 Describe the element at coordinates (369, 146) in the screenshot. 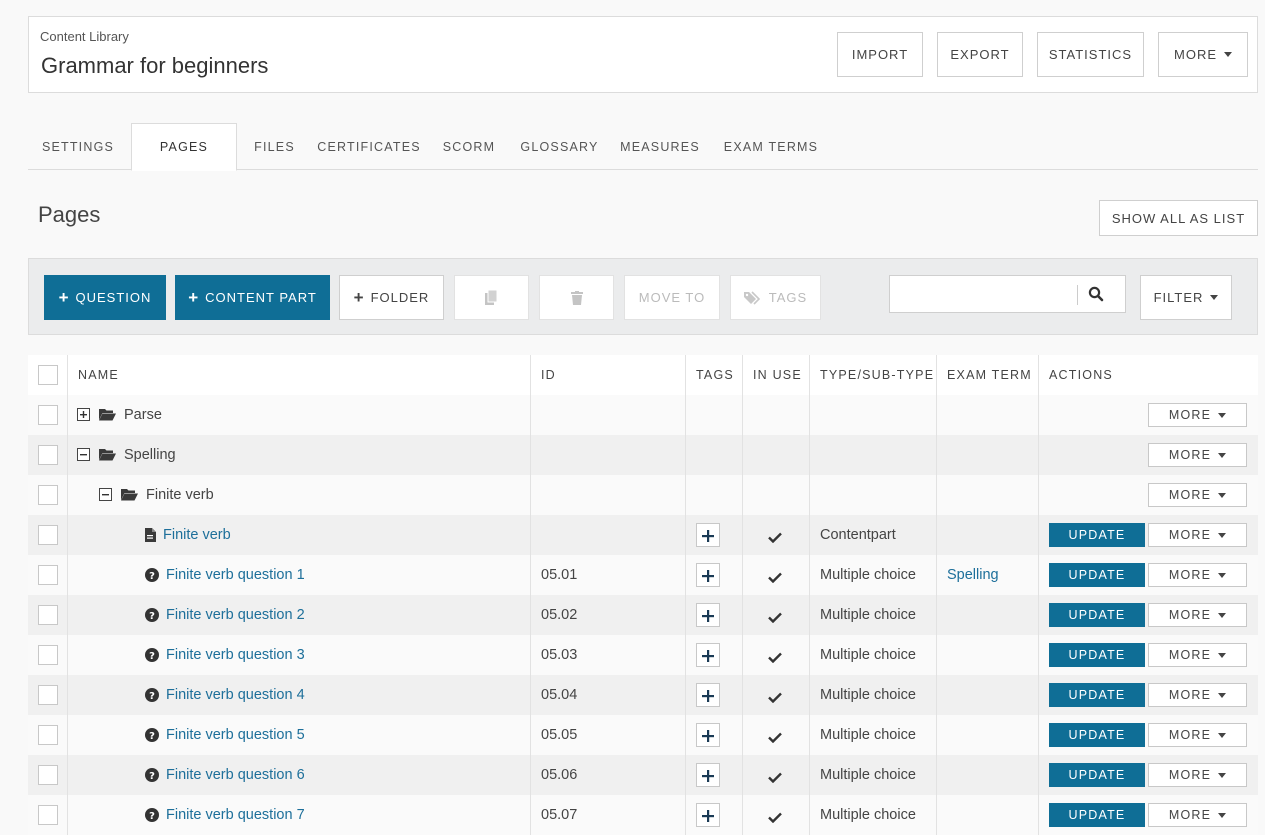

I see `tab-certificates: CERTIFICATES` at that location.